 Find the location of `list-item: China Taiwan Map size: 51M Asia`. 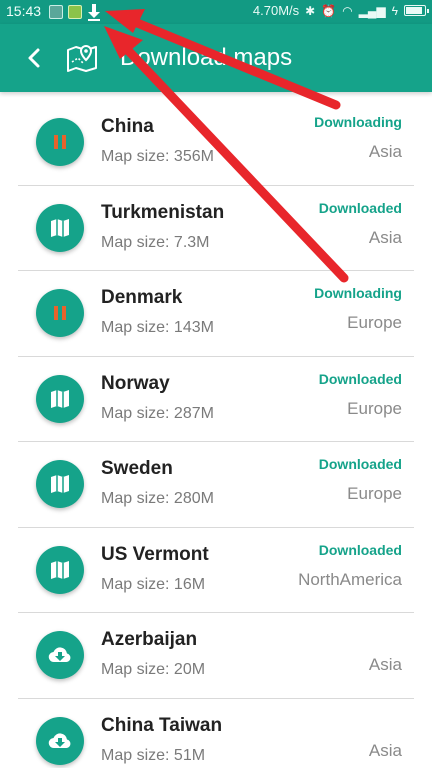

list-item: China Taiwan Map size: 51M Asia is located at coordinates (216, 733).